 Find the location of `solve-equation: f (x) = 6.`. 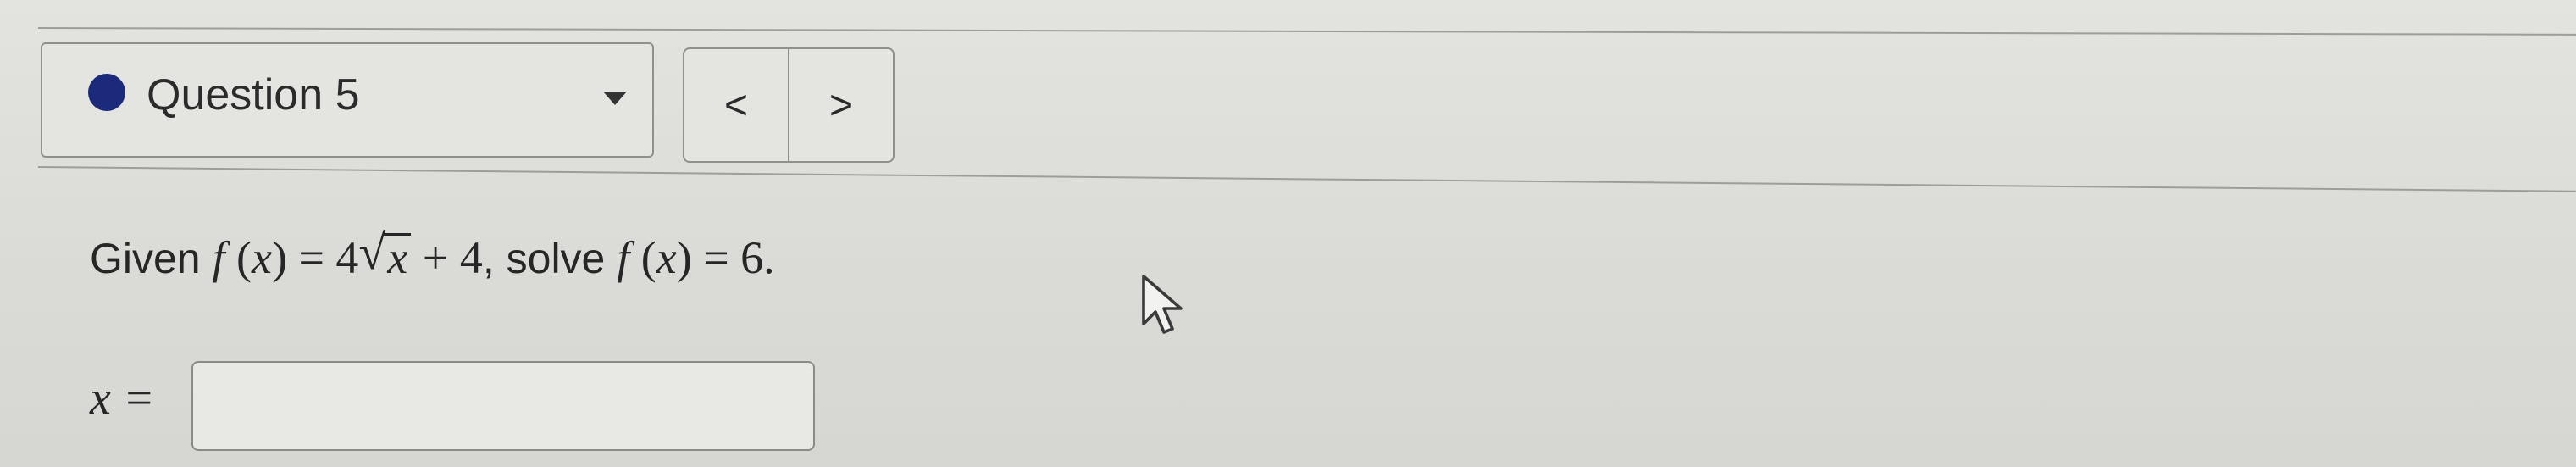

solve-equation: f (x) = 6. is located at coordinates (695, 257).